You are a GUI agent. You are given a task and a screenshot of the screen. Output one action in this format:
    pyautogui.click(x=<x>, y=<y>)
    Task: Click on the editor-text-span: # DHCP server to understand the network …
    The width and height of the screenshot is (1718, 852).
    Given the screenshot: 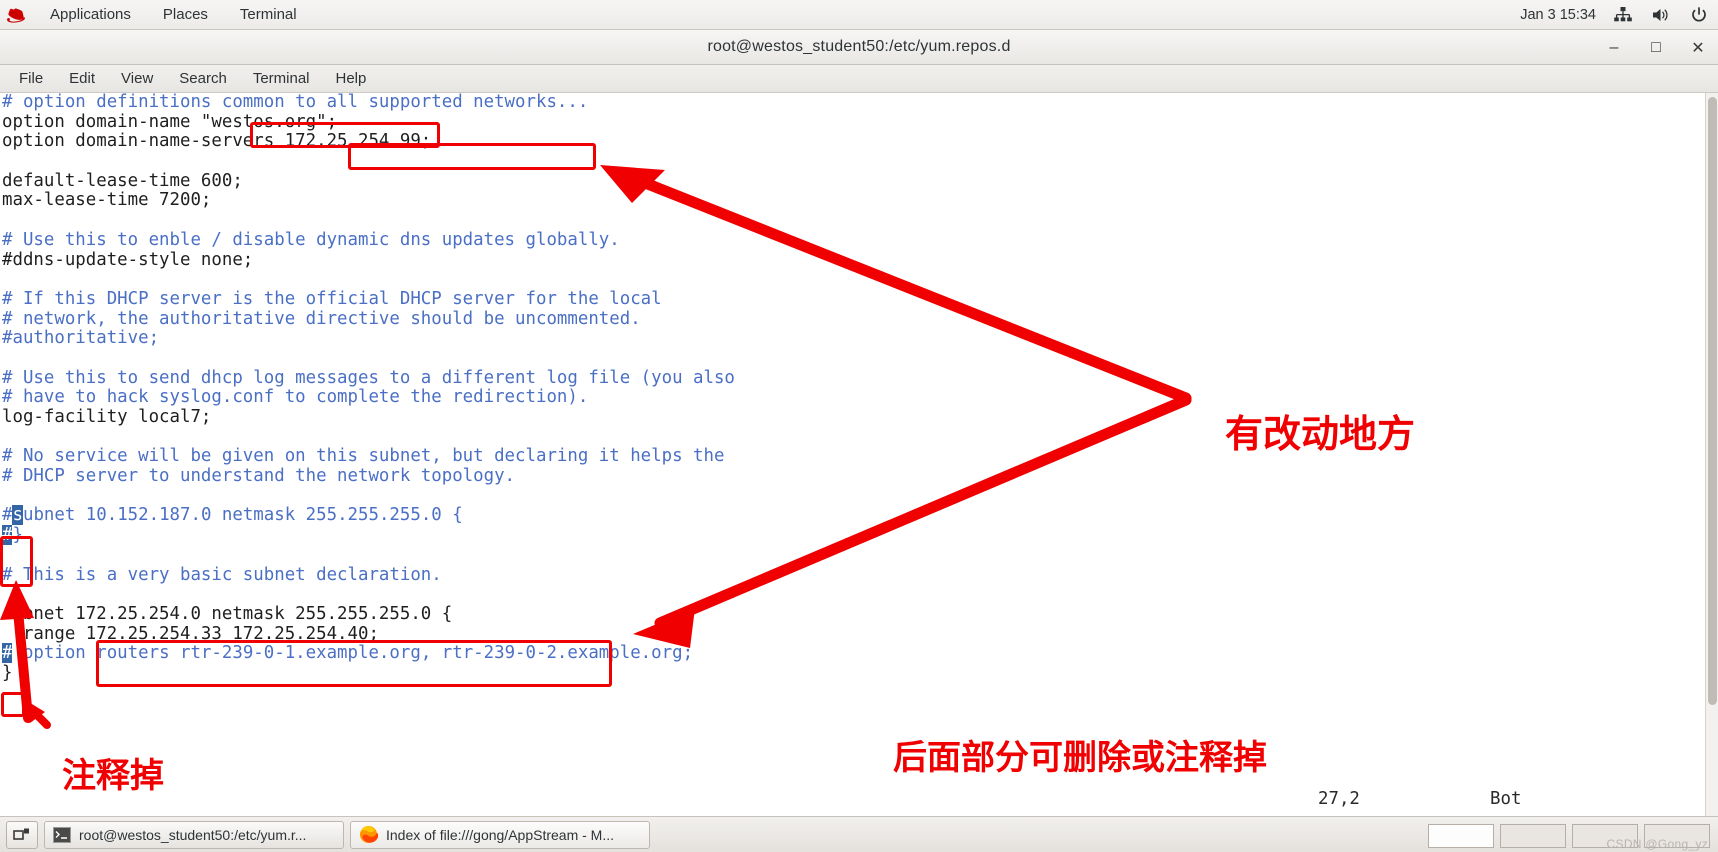 What is the action you would take?
    pyautogui.click(x=259, y=476)
    